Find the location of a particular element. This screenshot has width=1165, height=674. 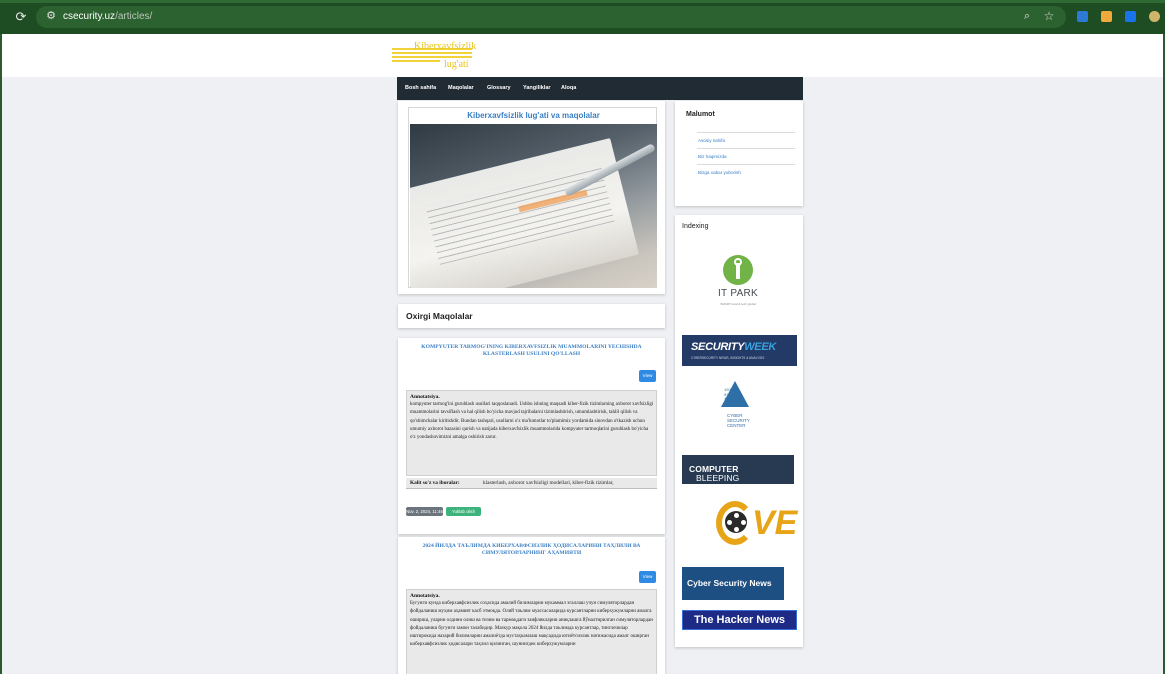

film-reel-icon is located at coordinates (736, 522).